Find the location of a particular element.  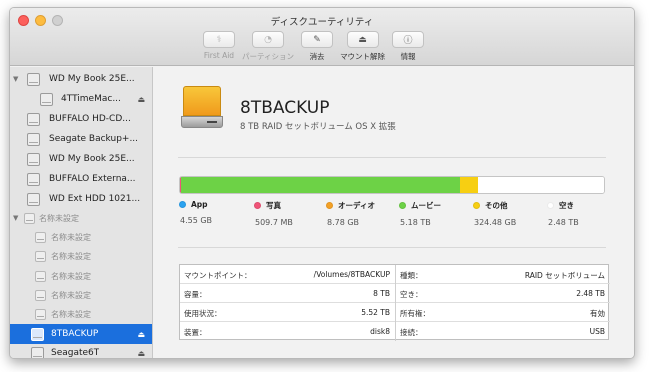

sidebar-item: 4TTimeMac... ⏏ is located at coordinates (81, 99).